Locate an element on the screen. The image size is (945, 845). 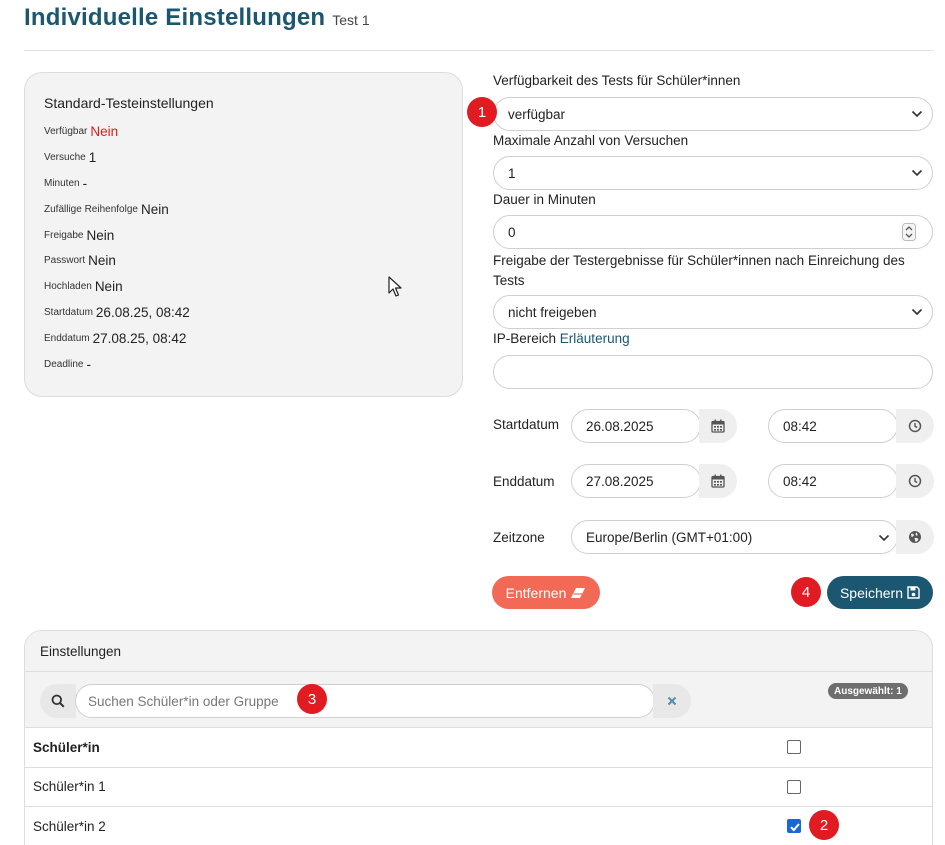
std-label: Enddatum is located at coordinates (67, 338).